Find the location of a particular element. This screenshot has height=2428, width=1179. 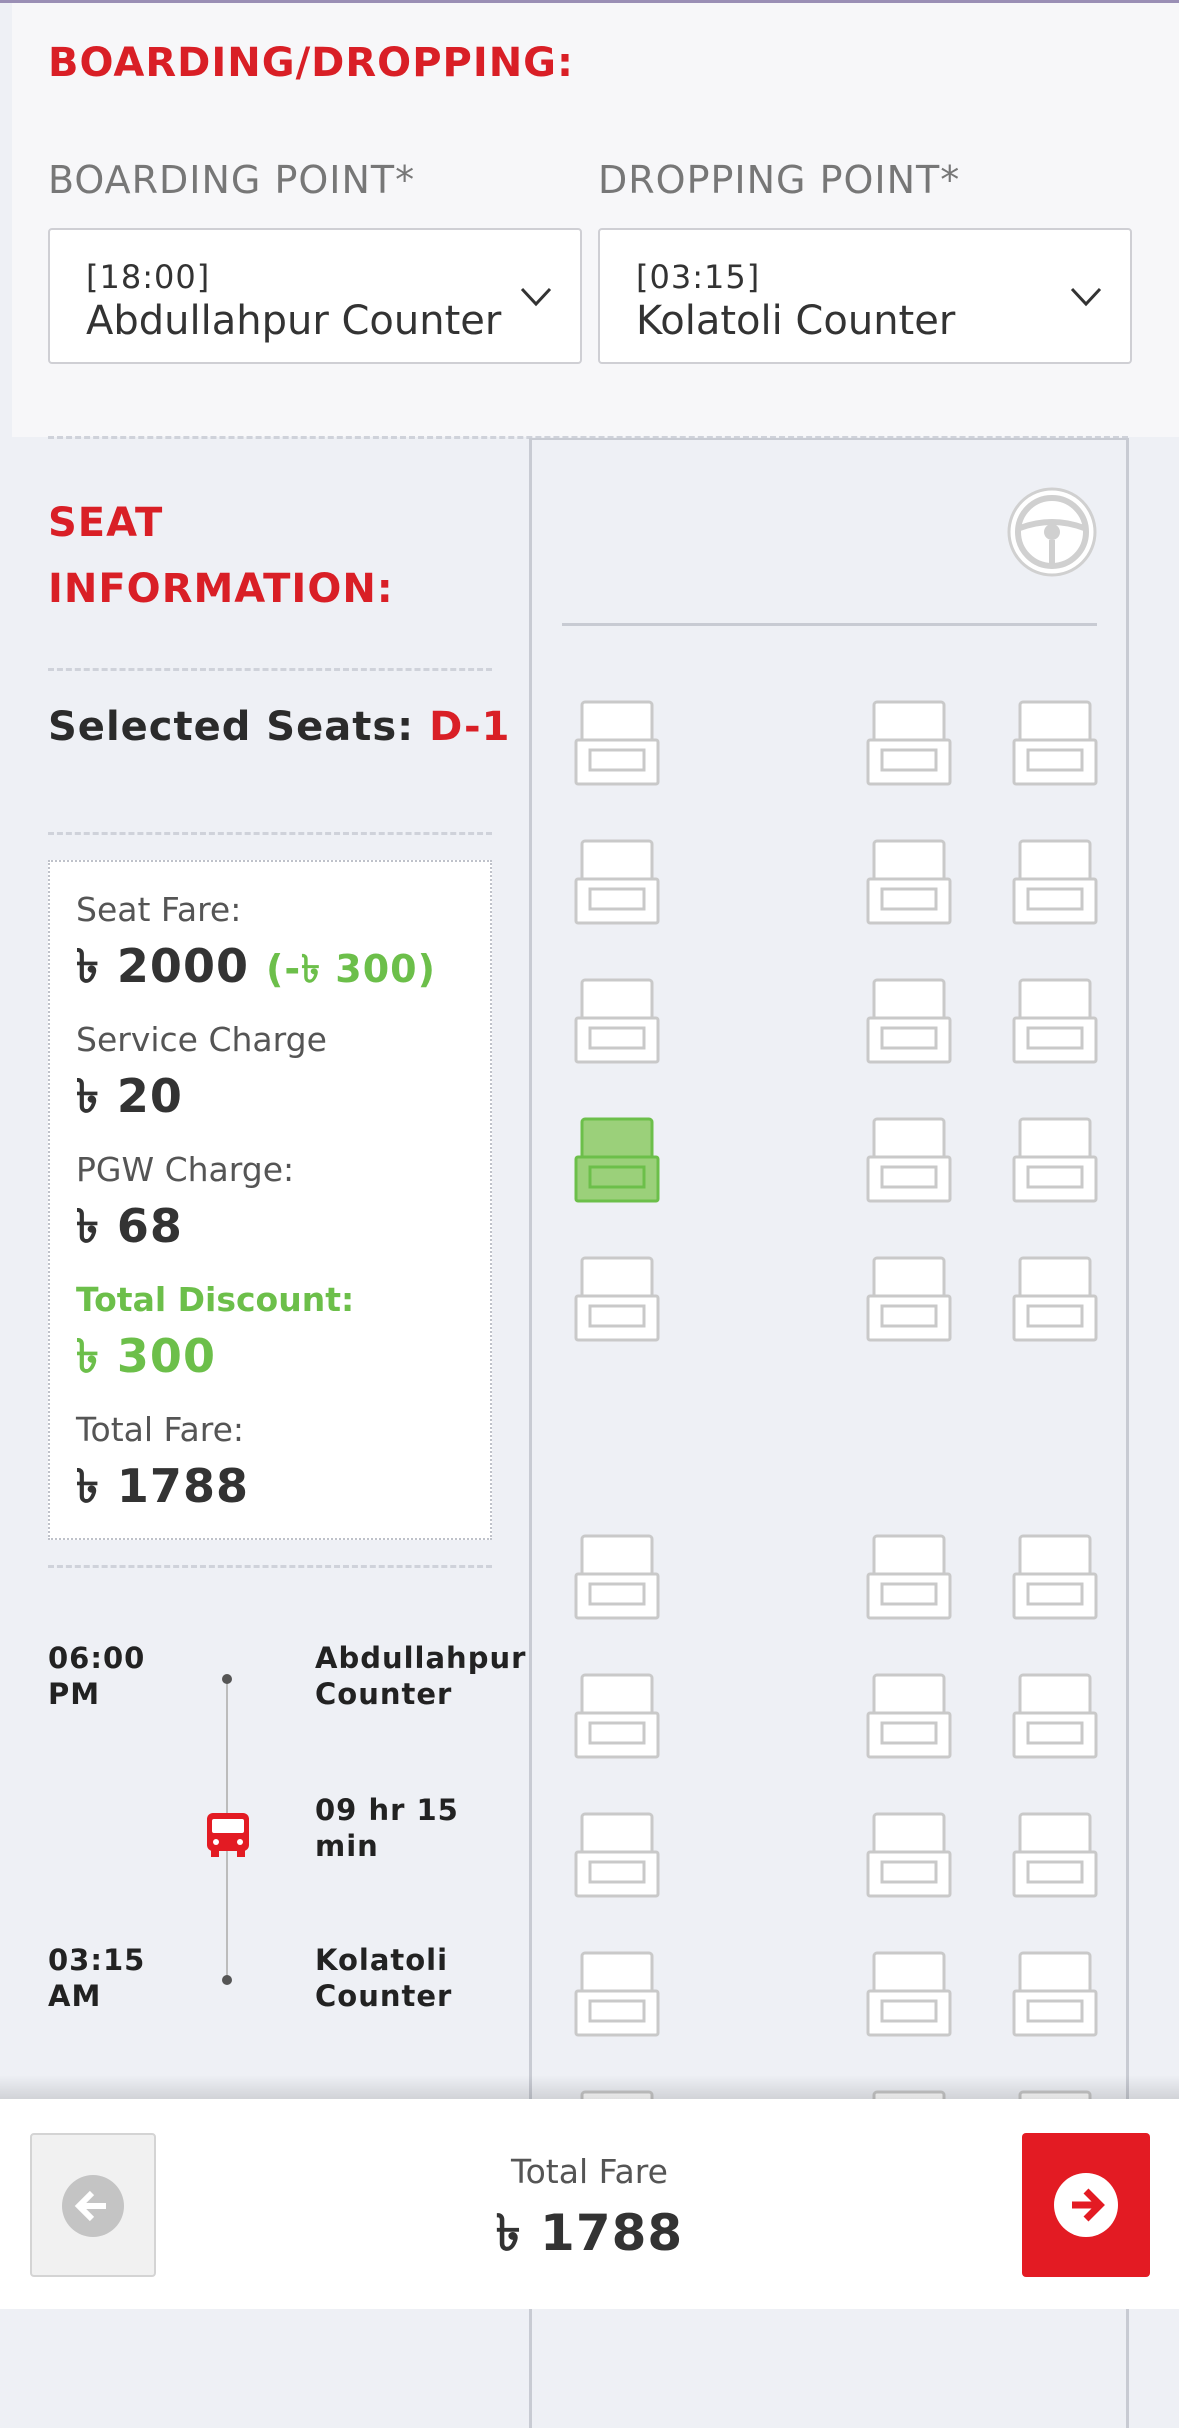

departure-time-value: 06:00 is located at coordinates (97, 1658).